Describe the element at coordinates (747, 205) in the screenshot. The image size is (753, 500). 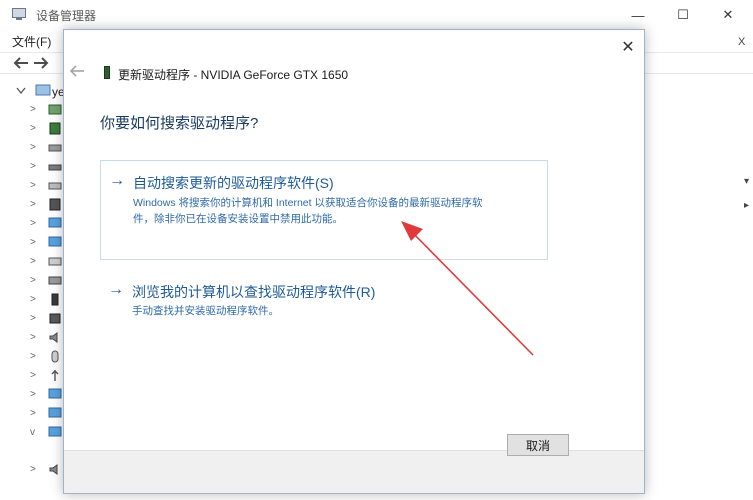
I see `right-edge-chevron-right-icon: ▸` at that location.